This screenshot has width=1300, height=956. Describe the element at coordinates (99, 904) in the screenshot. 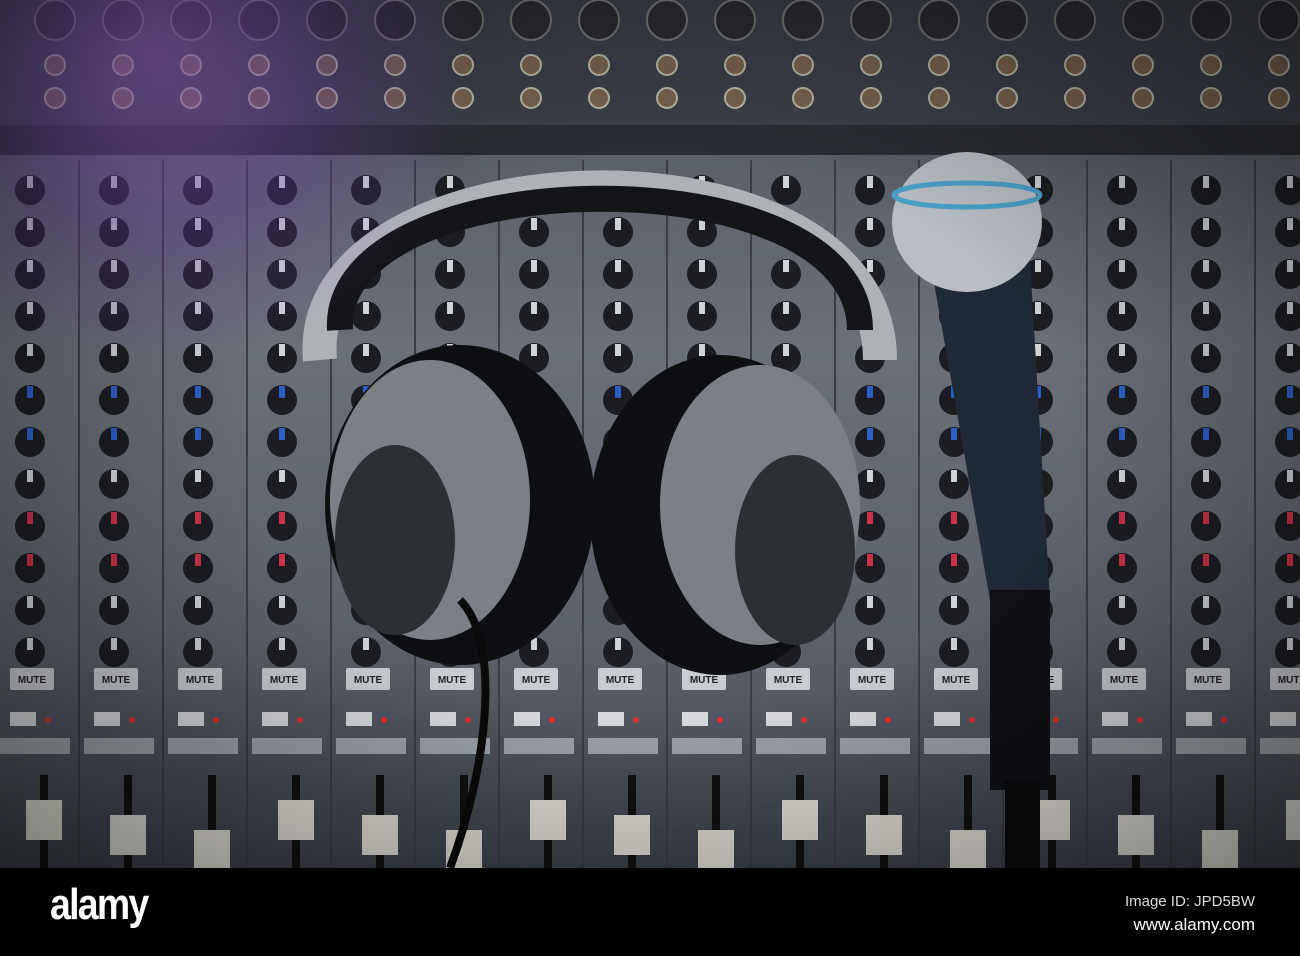

I see `alamy-logo: alamy` at that location.